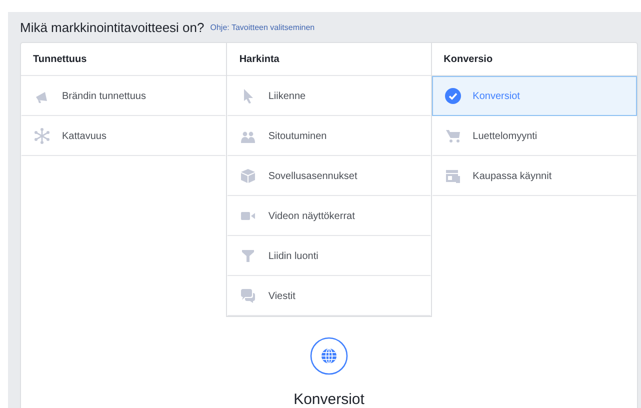 The width and height of the screenshot is (641, 408). I want to click on objective-option: Kattavuus, so click(123, 136).